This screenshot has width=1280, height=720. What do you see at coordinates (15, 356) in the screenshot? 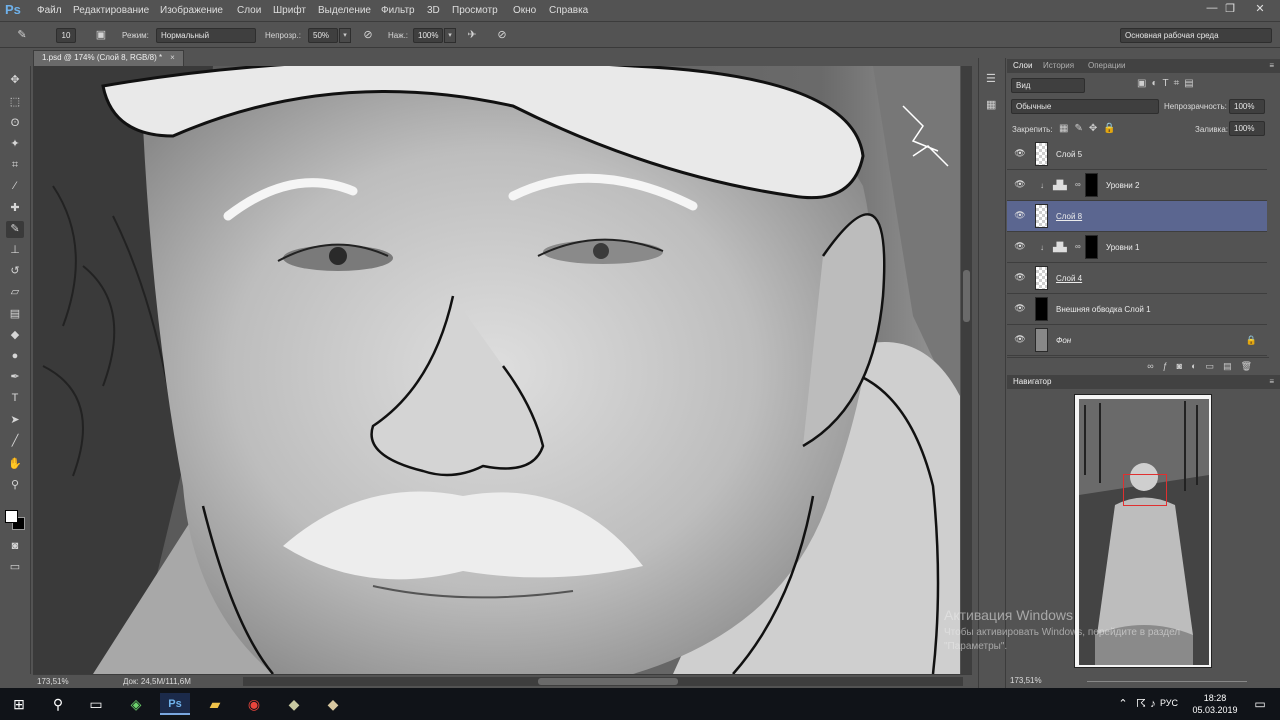
I see `dodge-tool-icon: ●` at bounding box center [15, 356].